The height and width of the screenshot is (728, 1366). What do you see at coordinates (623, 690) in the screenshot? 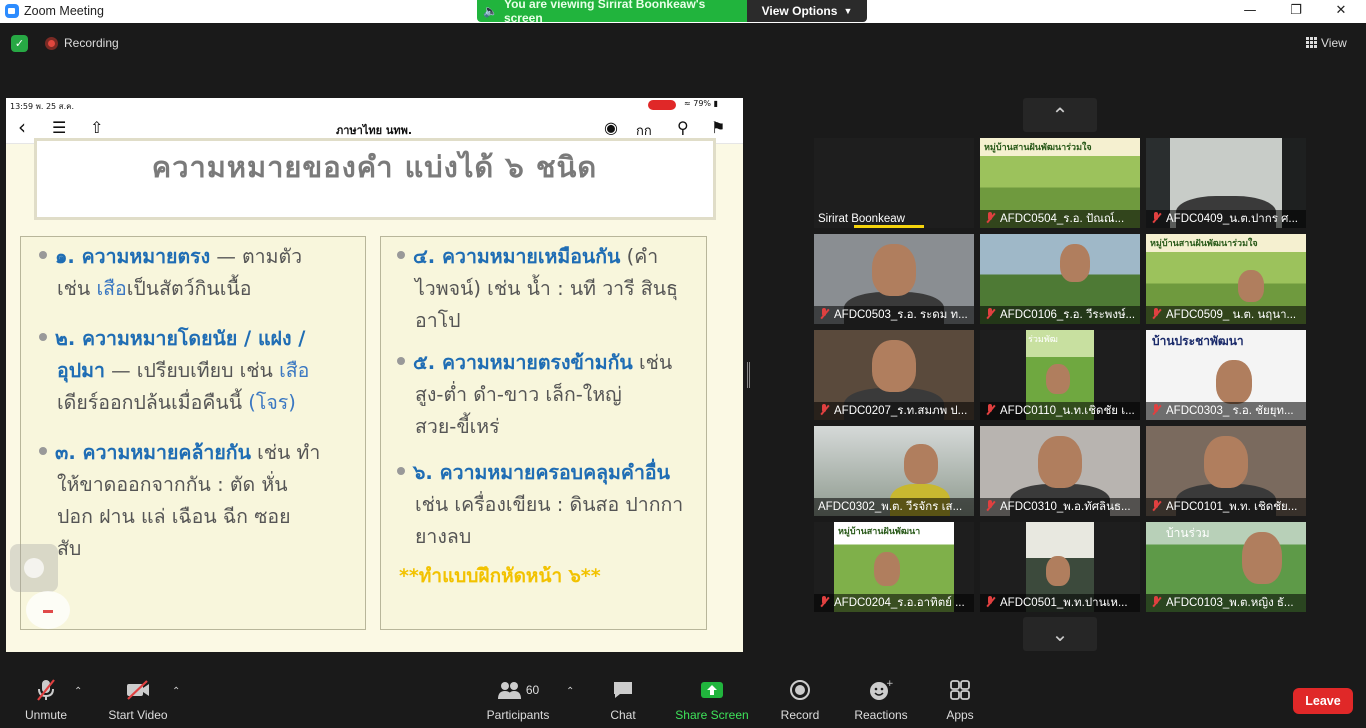
I see `chat-icon` at bounding box center [623, 690].